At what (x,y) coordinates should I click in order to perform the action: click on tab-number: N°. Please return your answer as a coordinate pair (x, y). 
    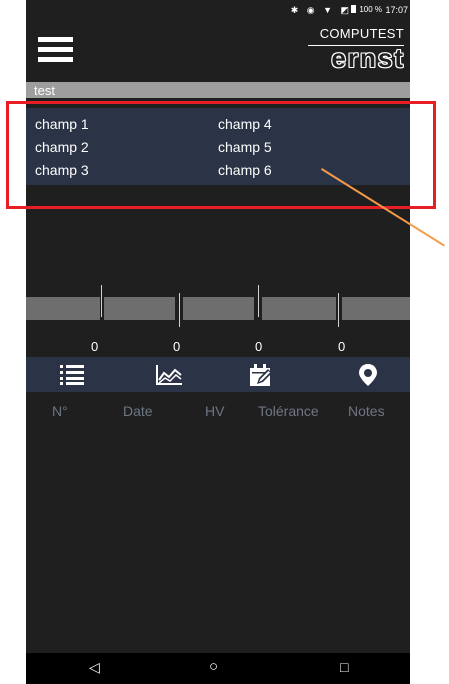
    Looking at the image, I should click on (60, 411).